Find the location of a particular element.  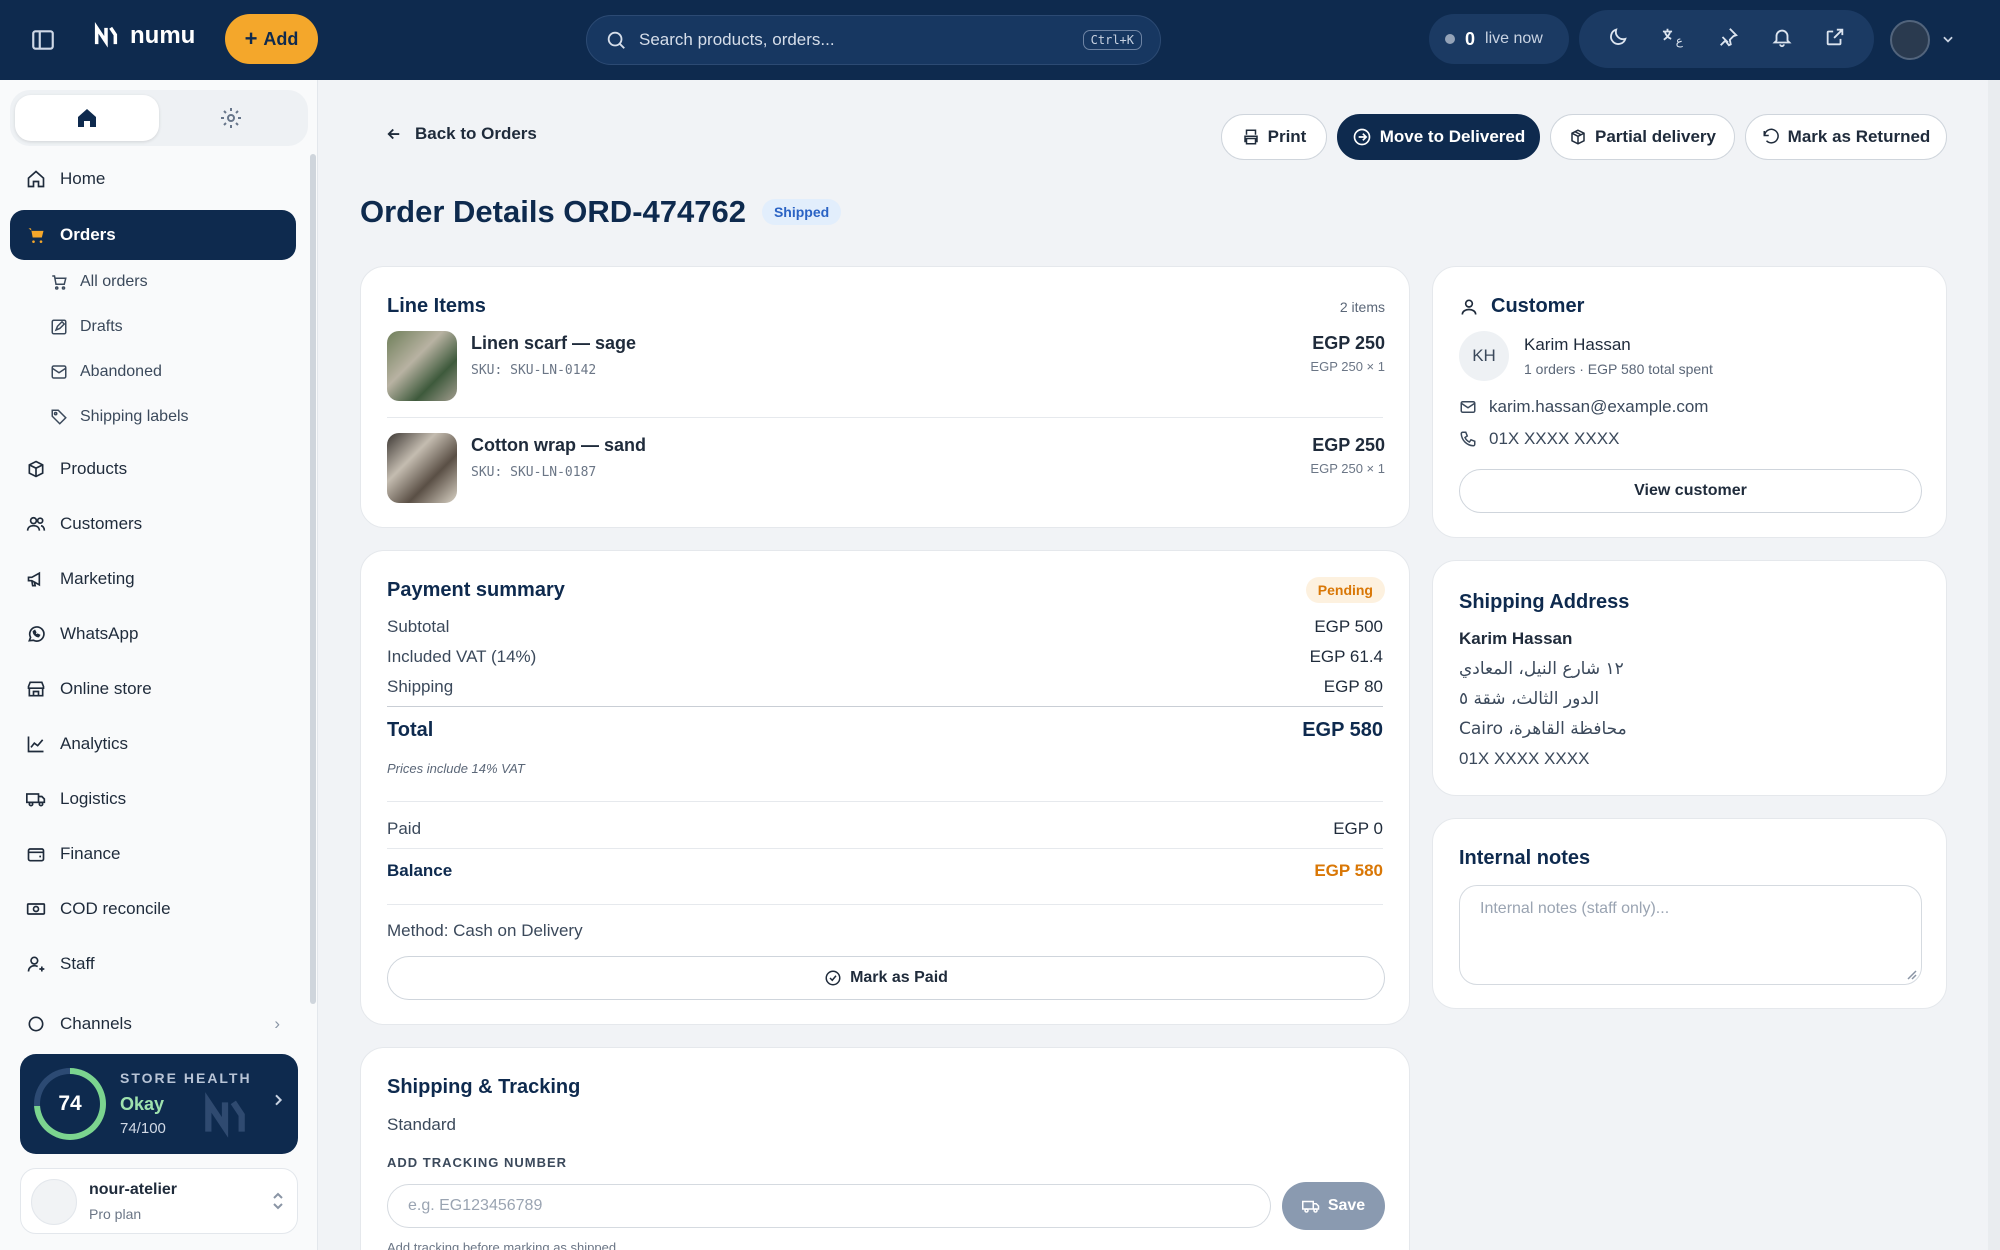

add-label: Add is located at coordinates (281, 38).